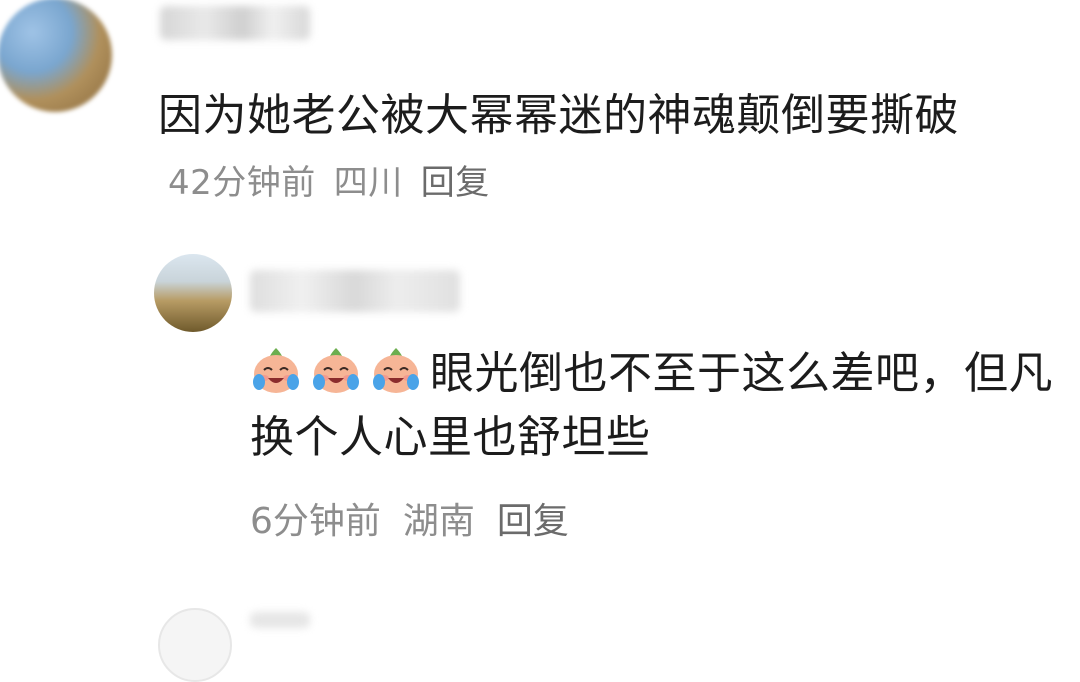  What do you see at coordinates (315, 521) in the screenshot?
I see `reply-time: 6分钟前` at bounding box center [315, 521].